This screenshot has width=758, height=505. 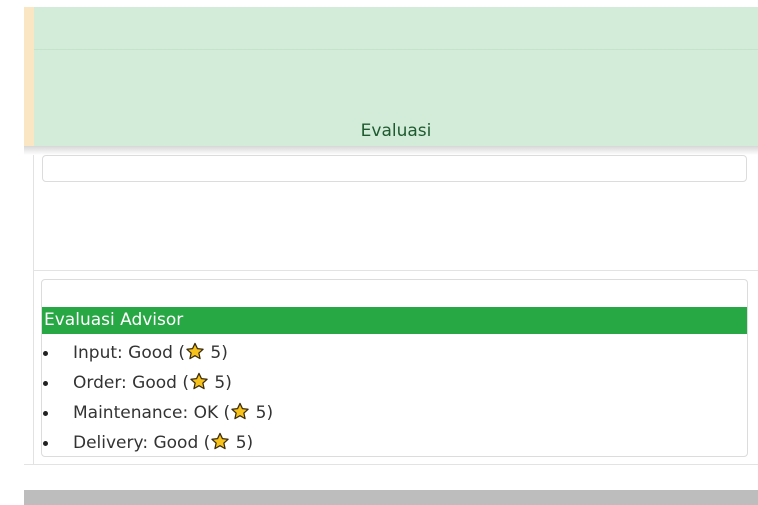 I want to click on item-rating: OK, so click(x=206, y=413).